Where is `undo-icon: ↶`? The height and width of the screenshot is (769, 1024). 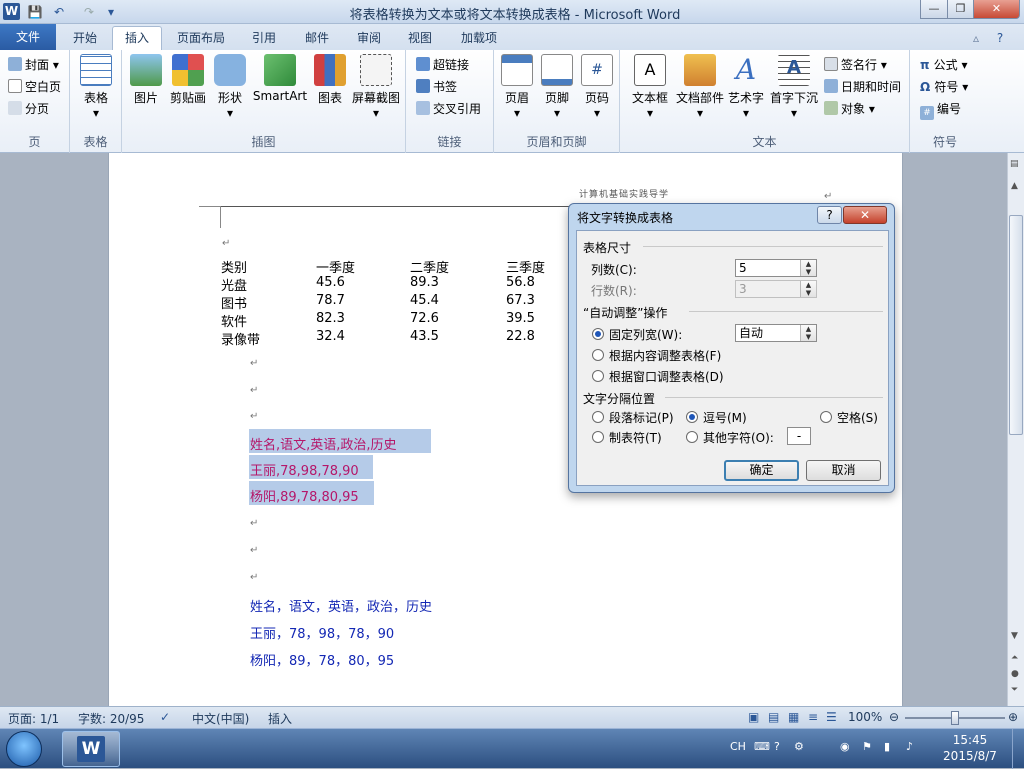
undo-icon: ↶ is located at coordinates (59, 12).